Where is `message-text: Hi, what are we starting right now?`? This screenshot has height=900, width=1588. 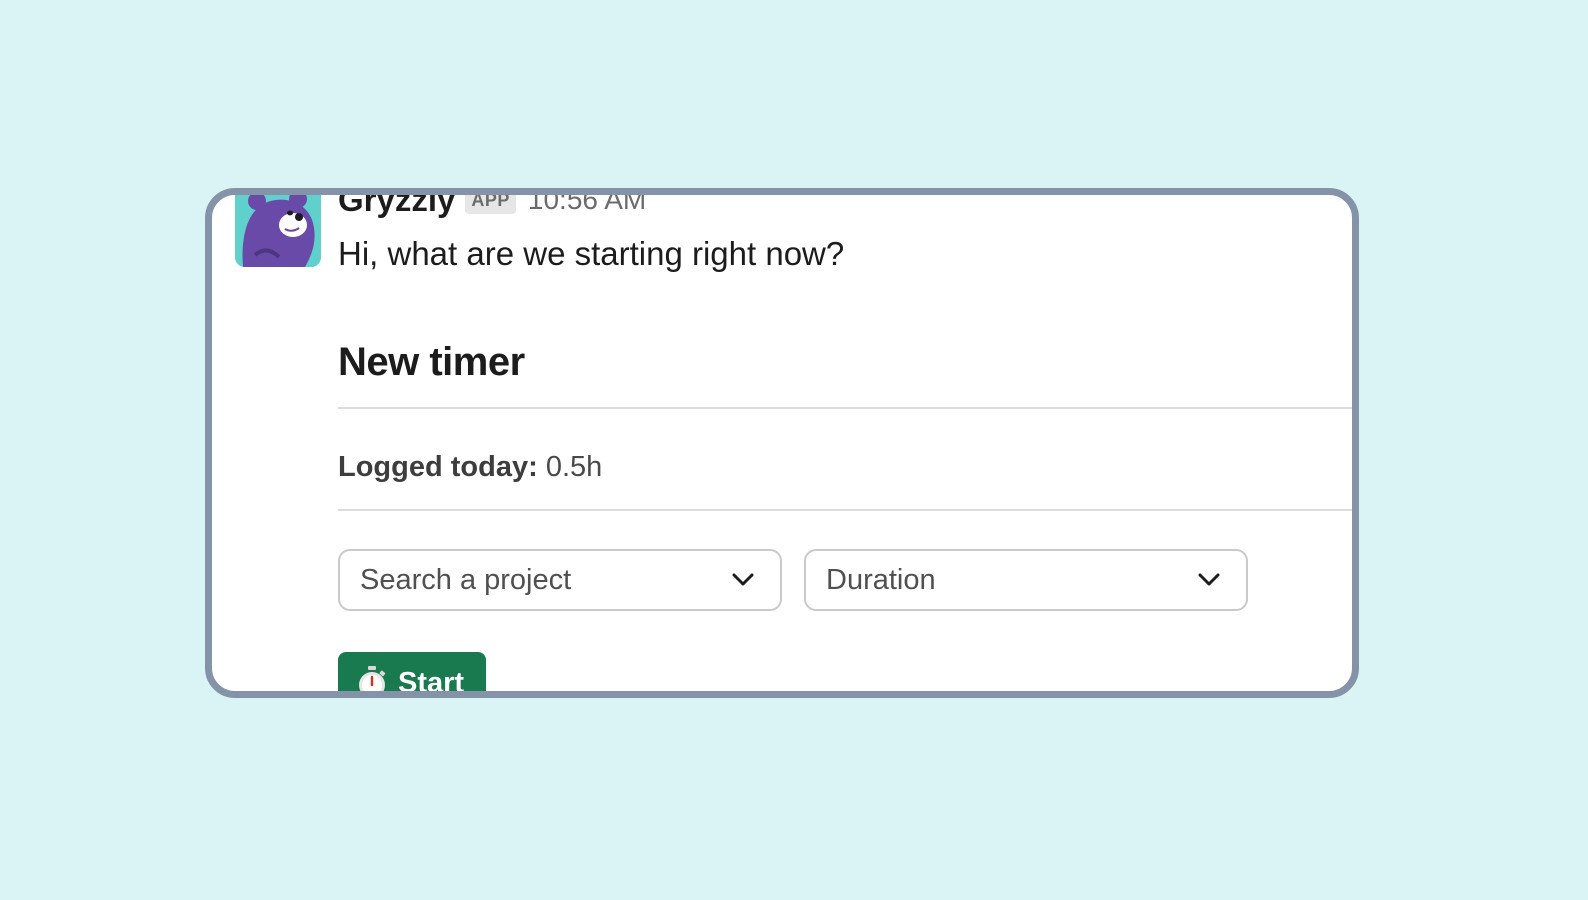
message-text: Hi, what are we starting right now? is located at coordinates (591, 253).